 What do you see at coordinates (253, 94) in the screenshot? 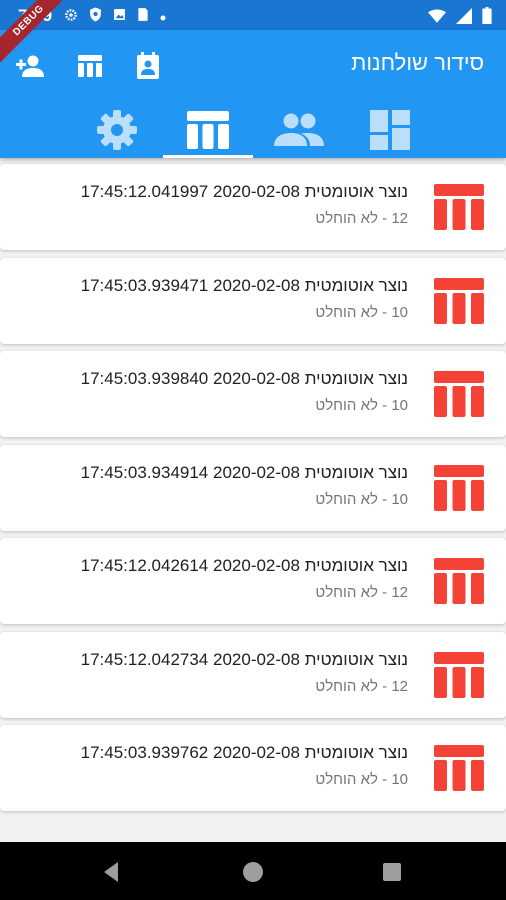
I see `app-bar: סידור שולחנות` at bounding box center [253, 94].